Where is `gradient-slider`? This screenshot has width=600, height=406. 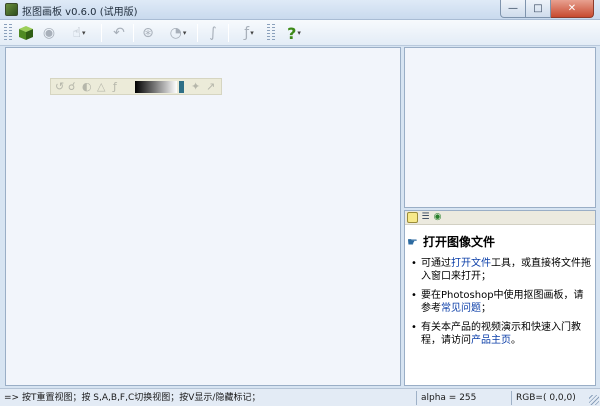 gradient-slider is located at coordinates (156, 87).